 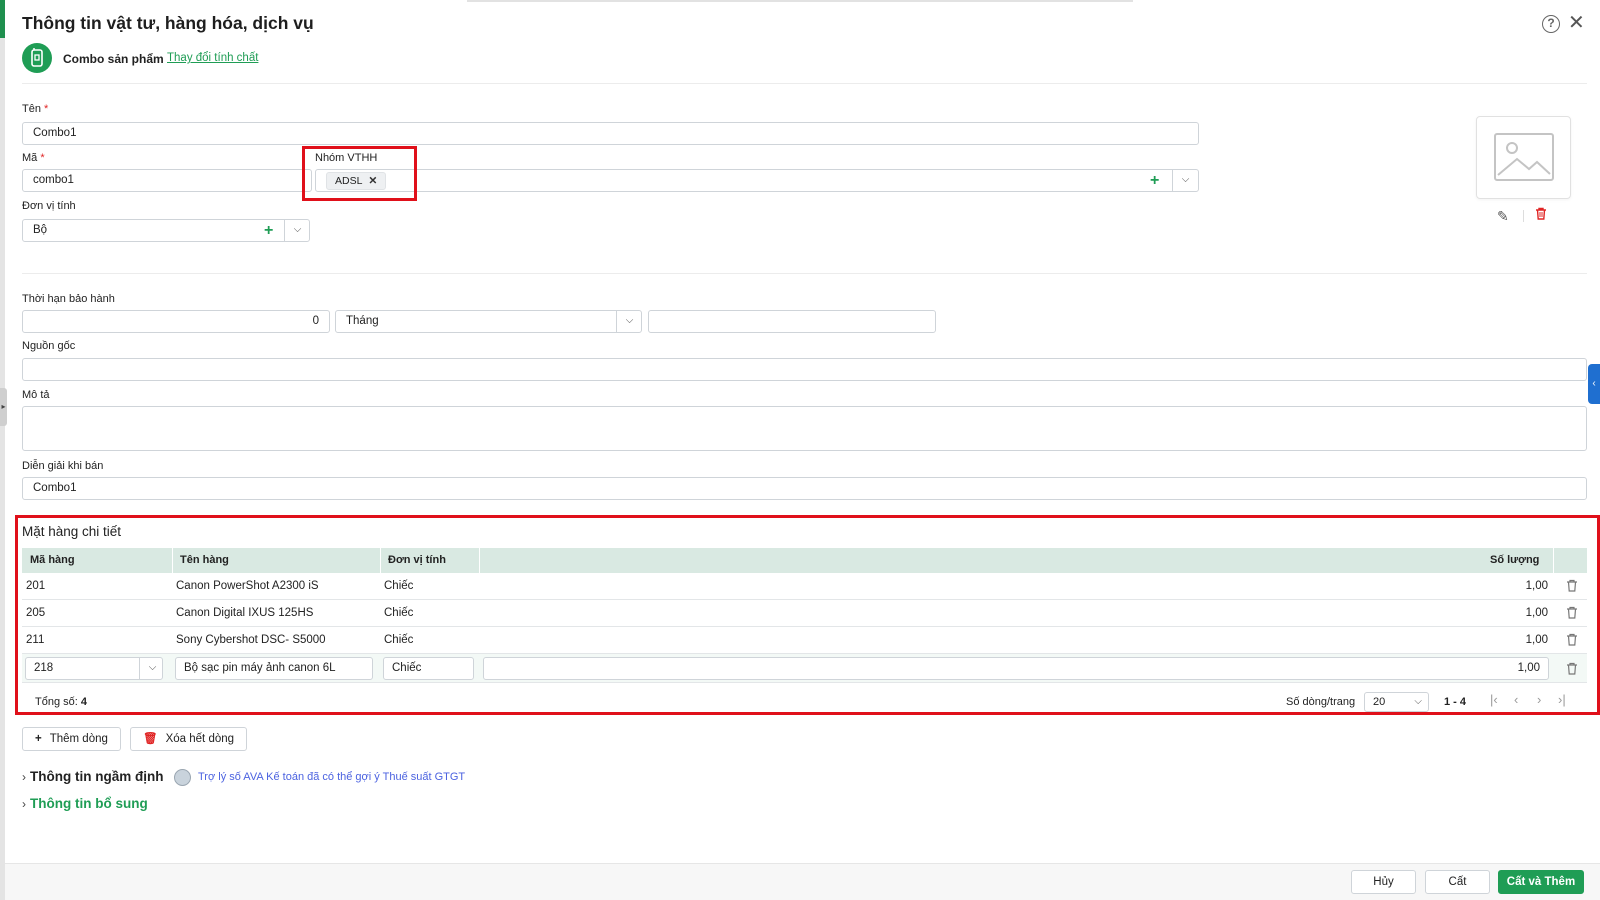 I want to click on image-icon, so click(x=1524, y=157).